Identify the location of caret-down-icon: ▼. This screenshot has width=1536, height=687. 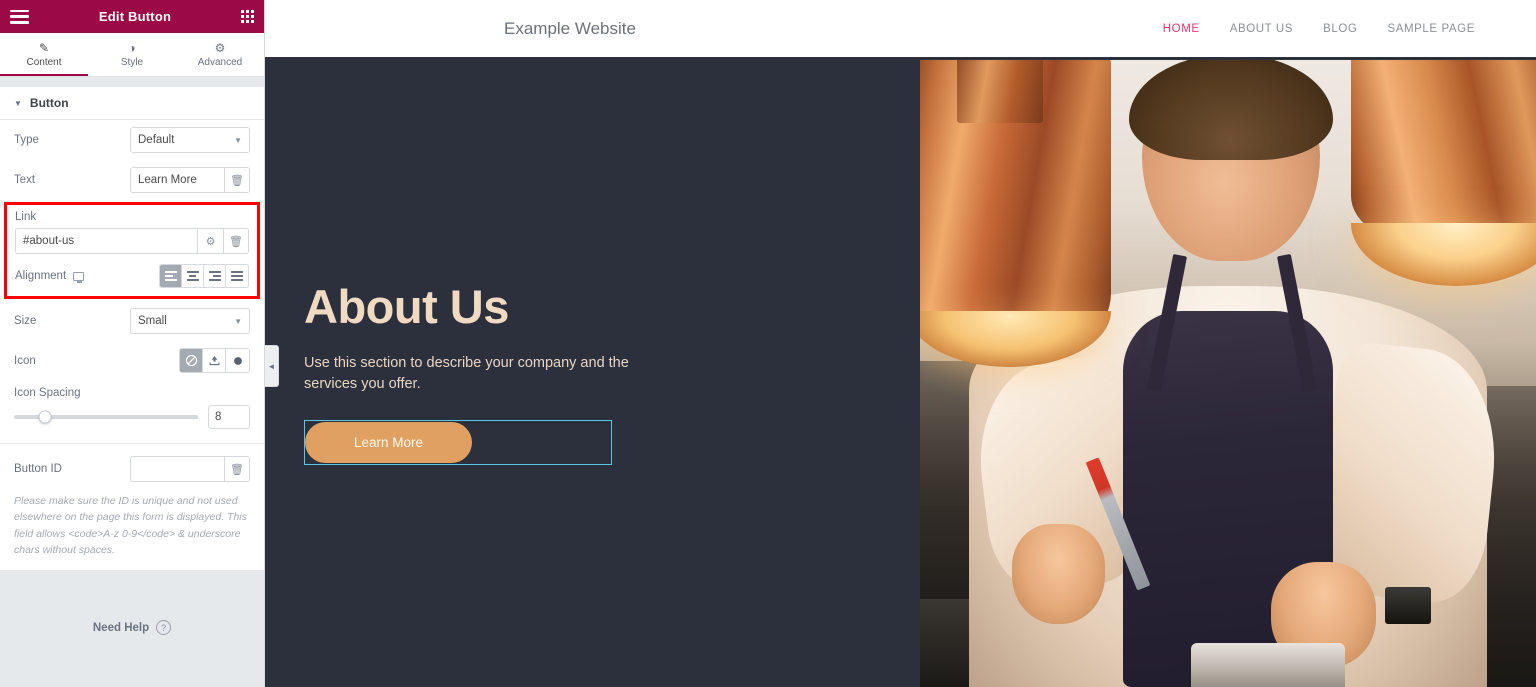
(18, 103).